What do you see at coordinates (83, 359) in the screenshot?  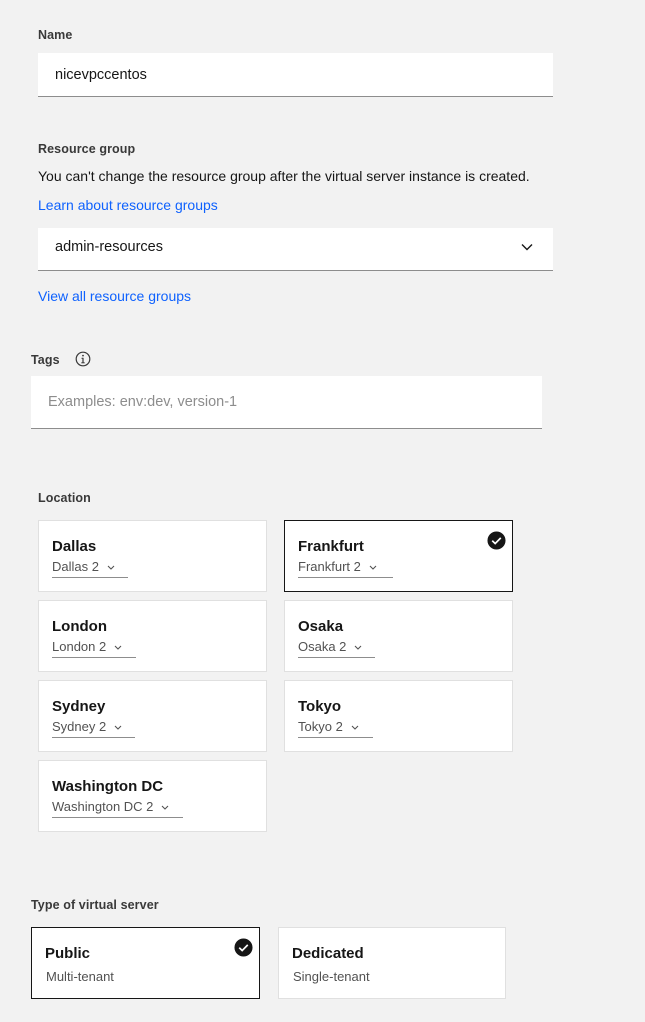 I see `information-icon` at bounding box center [83, 359].